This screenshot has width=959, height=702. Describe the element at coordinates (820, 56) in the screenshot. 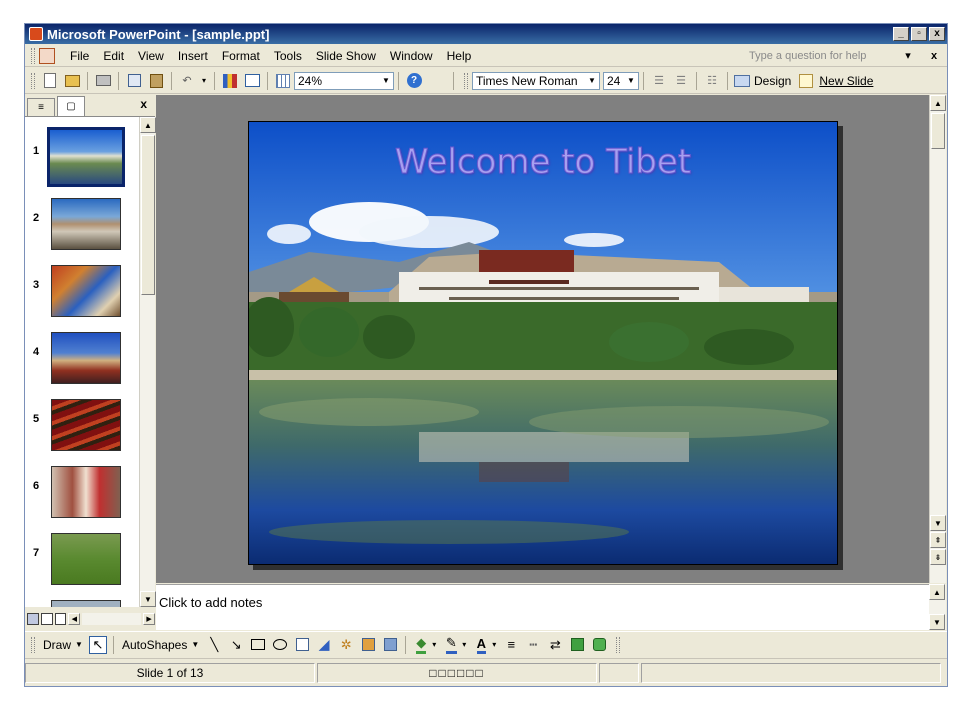

I see `help-search-input: Type a question for help` at that location.